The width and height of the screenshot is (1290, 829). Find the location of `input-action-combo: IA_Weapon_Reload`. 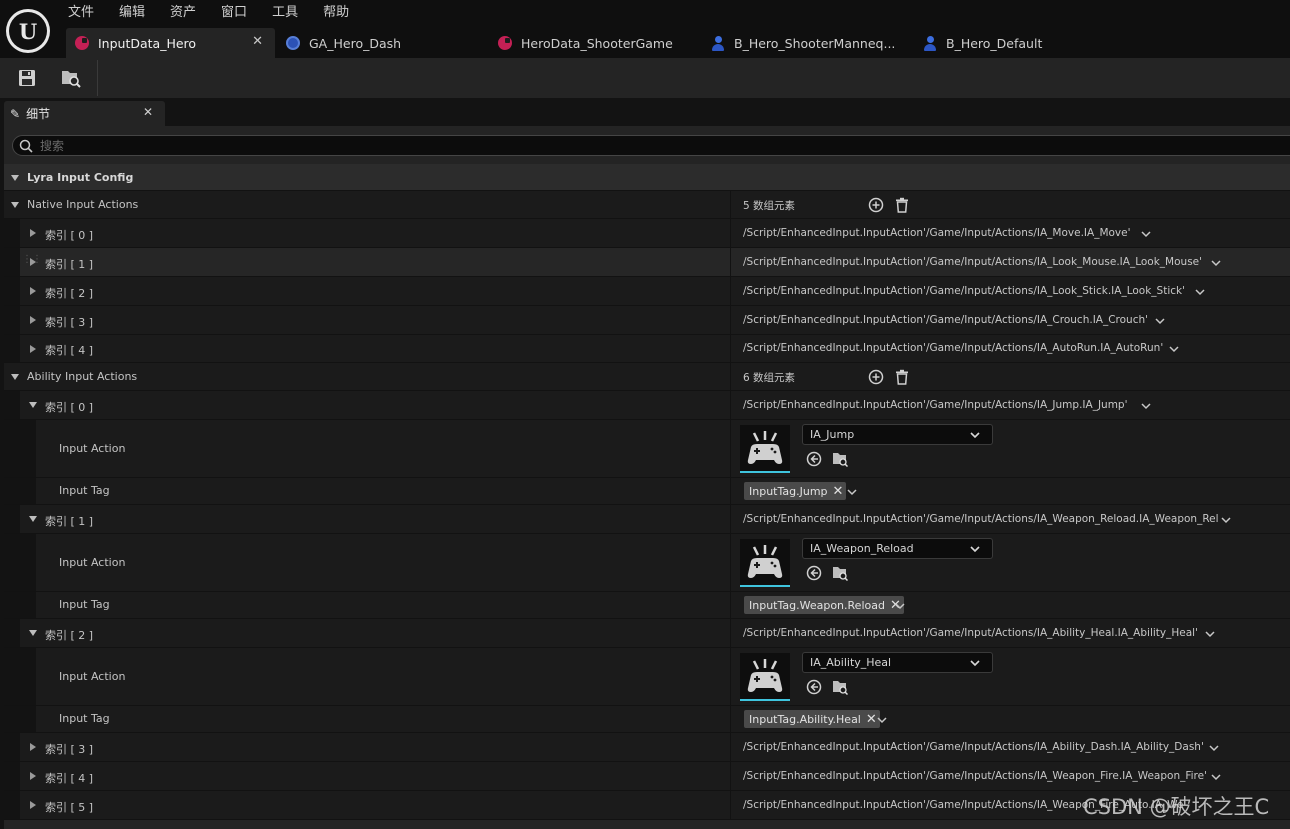

input-action-combo: IA_Weapon_Reload is located at coordinates (897, 548).